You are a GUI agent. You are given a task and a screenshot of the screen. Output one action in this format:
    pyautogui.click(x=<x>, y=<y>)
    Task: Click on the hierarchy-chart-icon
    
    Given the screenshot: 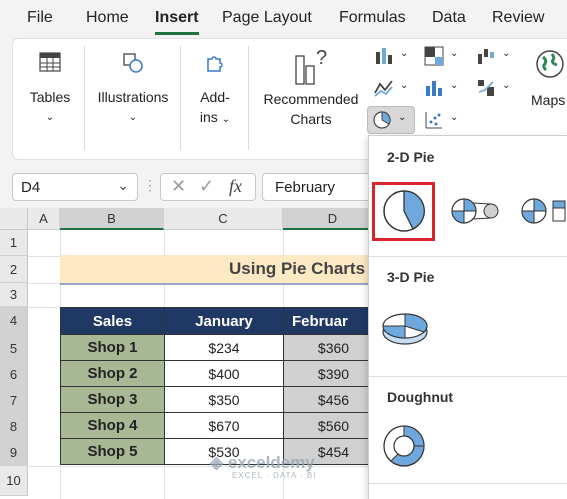 What is the action you would take?
    pyautogui.click(x=434, y=56)
    